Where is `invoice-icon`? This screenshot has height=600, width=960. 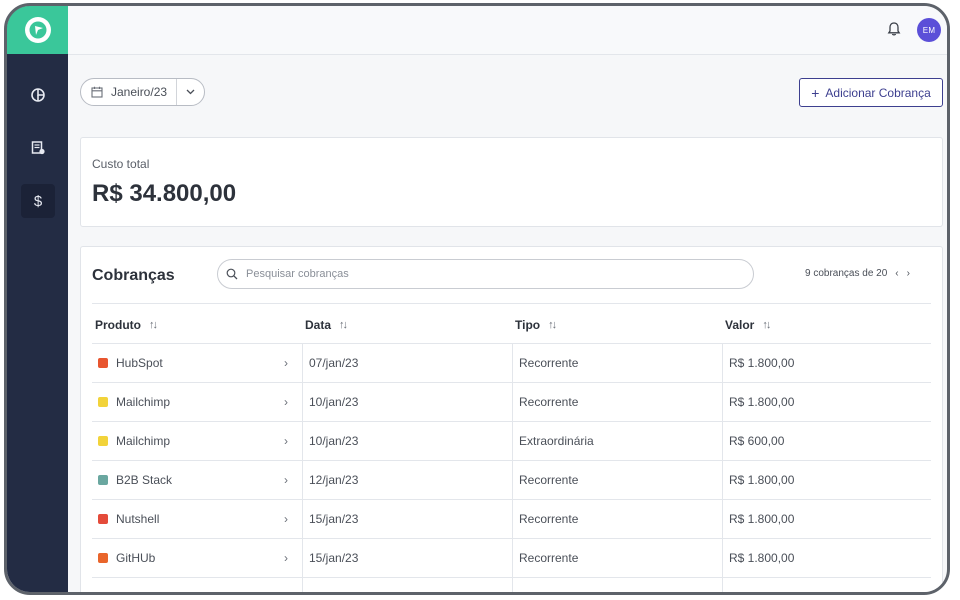 invoice-icon is located at coordinates (38, 148).